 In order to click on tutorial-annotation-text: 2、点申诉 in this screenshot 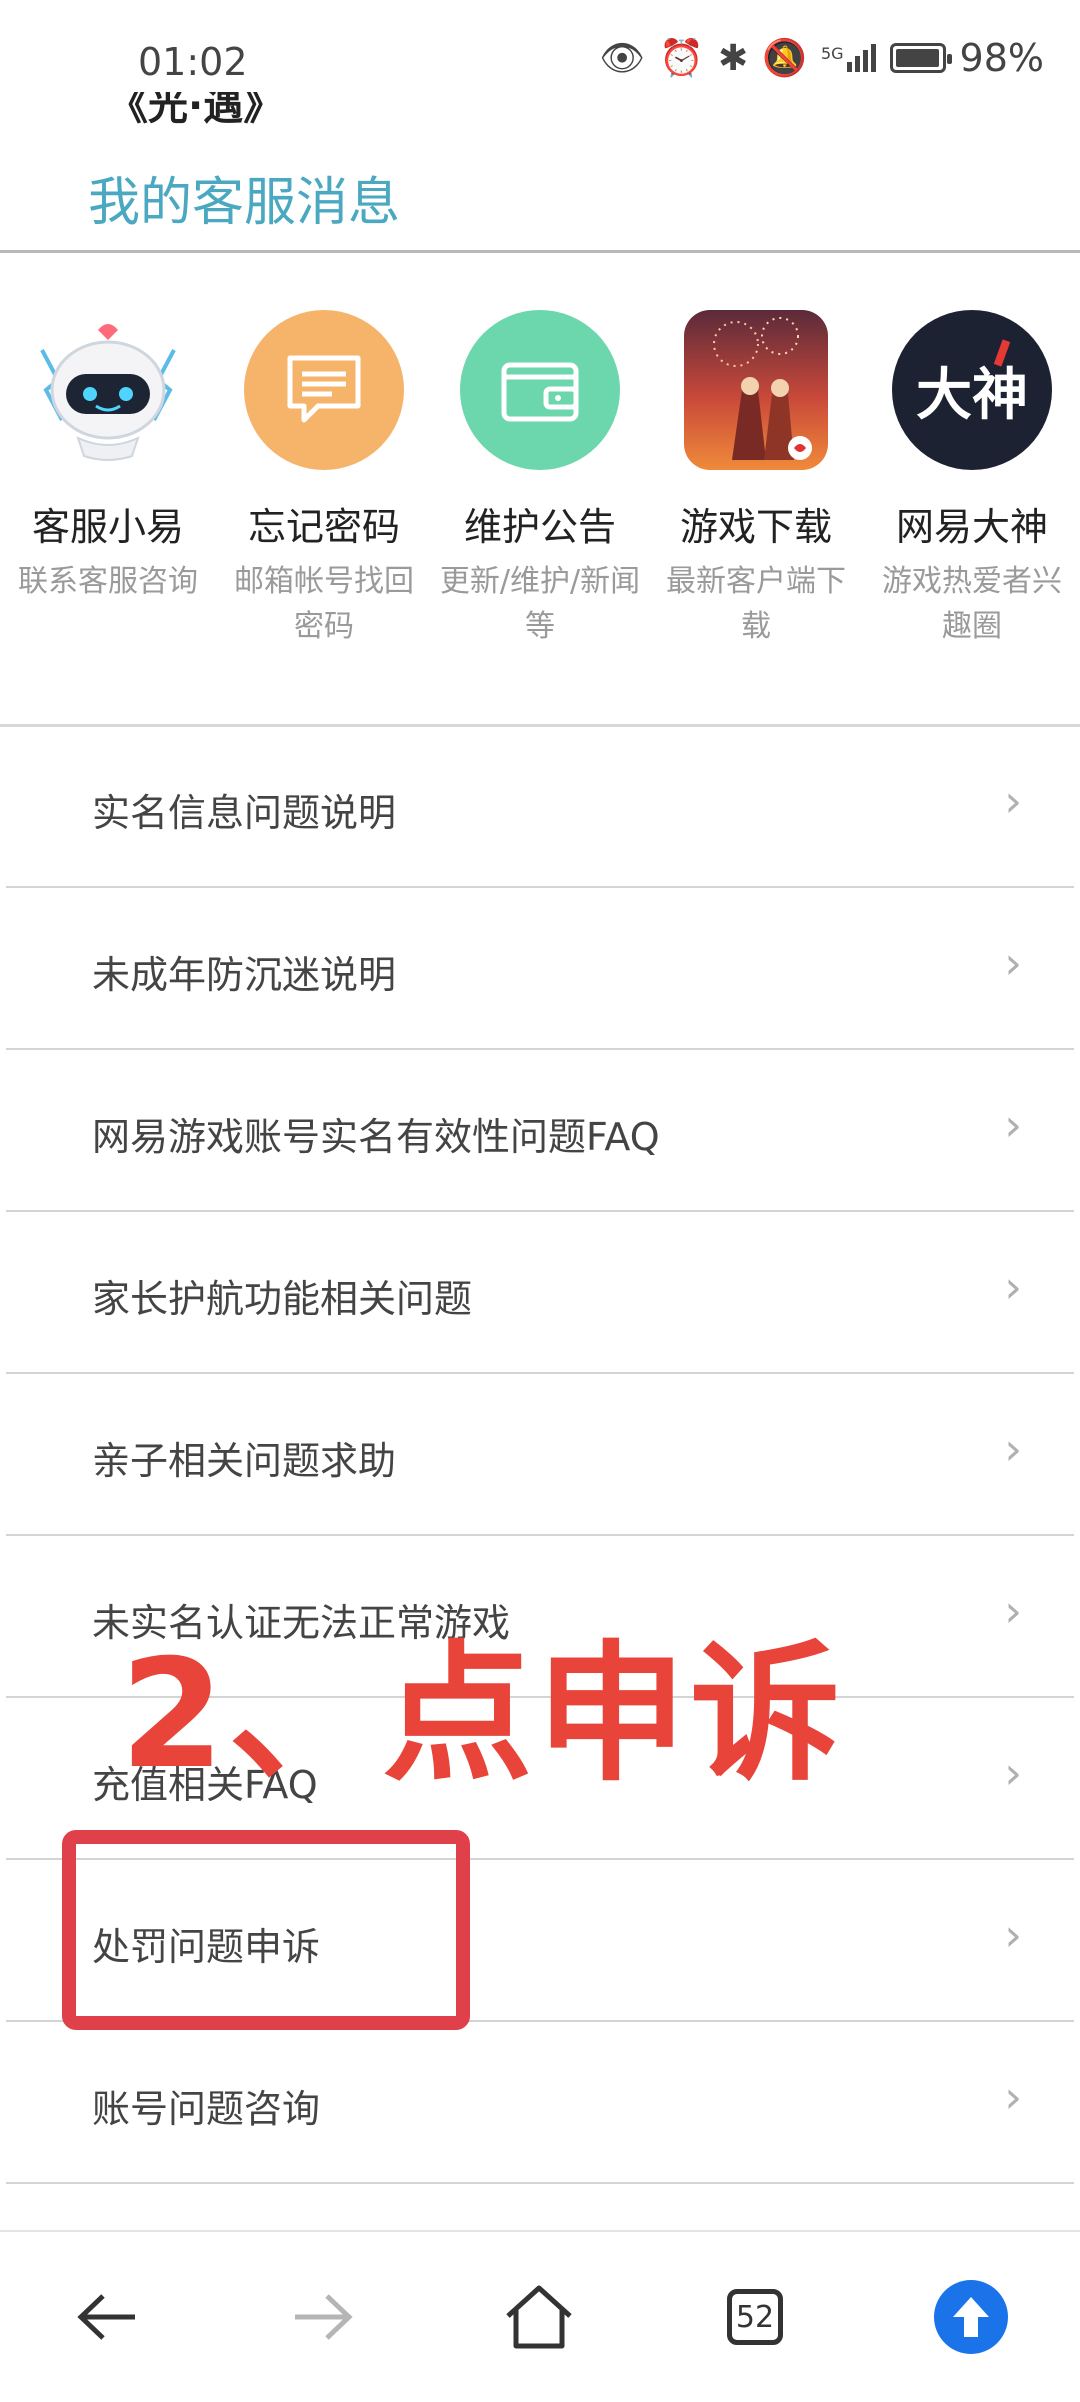, I will do `click(482, 1715)`.